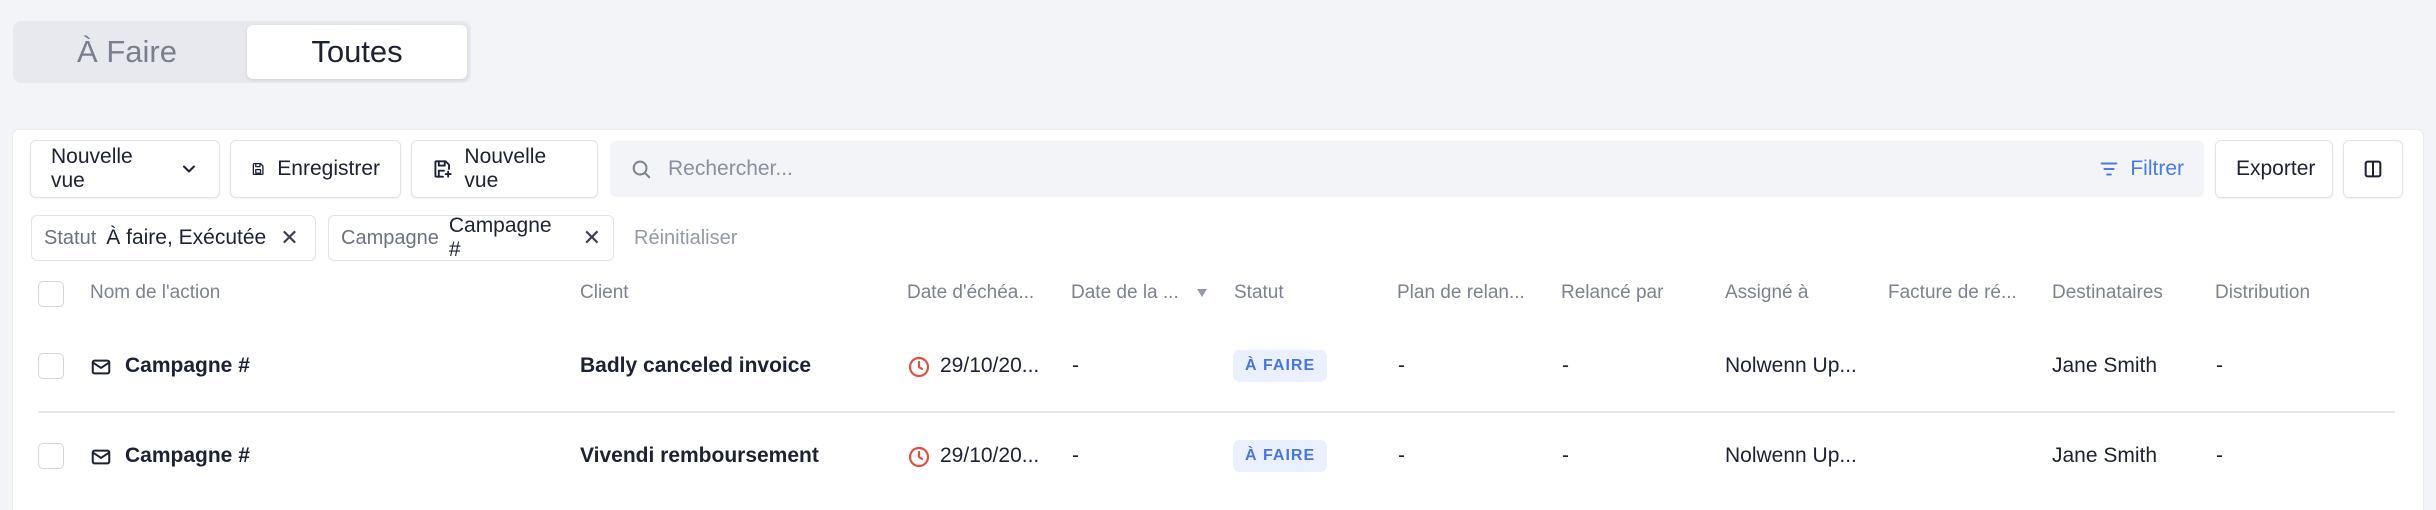 Image resolution: width=2436 pixels, height=510 pixels. I want to click on view-select-label: Nouvelle vue, so click(92, 168).